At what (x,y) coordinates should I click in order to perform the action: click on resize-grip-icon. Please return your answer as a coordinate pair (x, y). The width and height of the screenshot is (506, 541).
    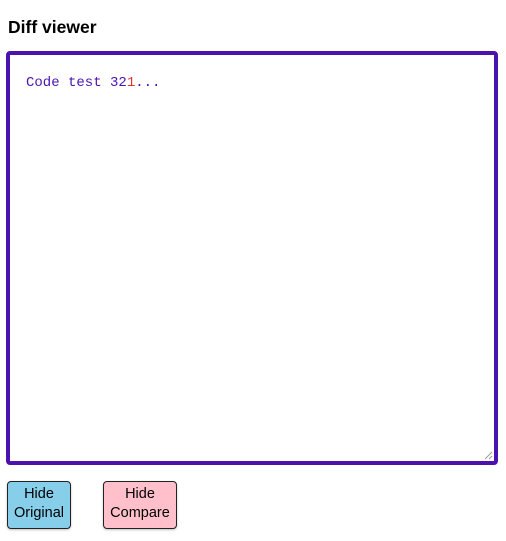
    Looking at the image, I should click on (488, 455).